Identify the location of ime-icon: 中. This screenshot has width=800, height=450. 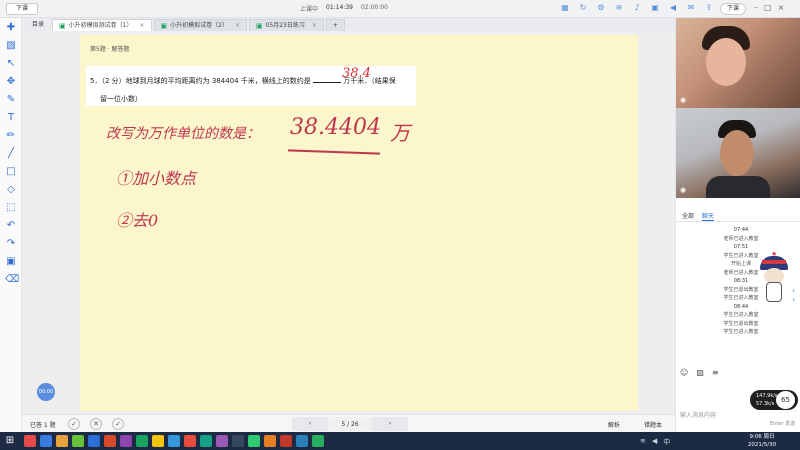
(666, 442).